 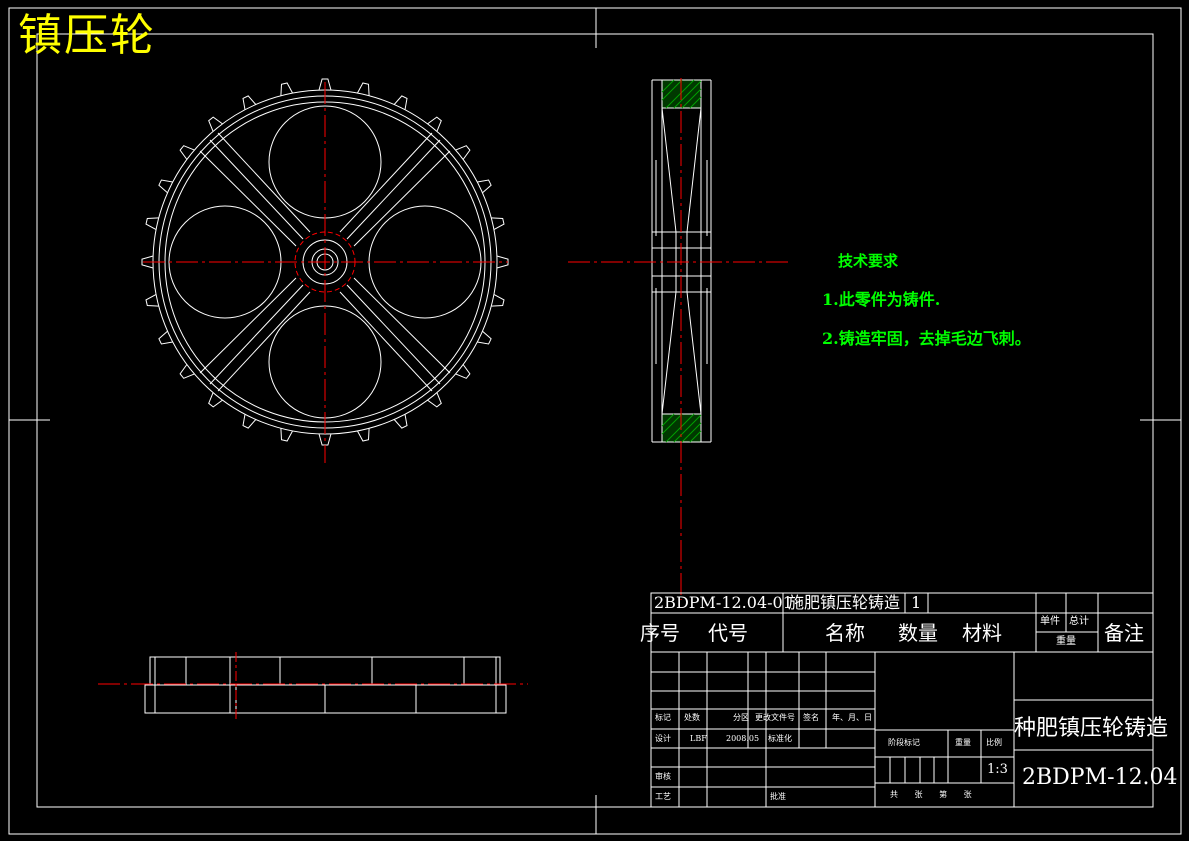 What do you see at coordinates (963, 742) in the screenshot?
I see `label-weight: 重量` at bounding box center [963, 742].